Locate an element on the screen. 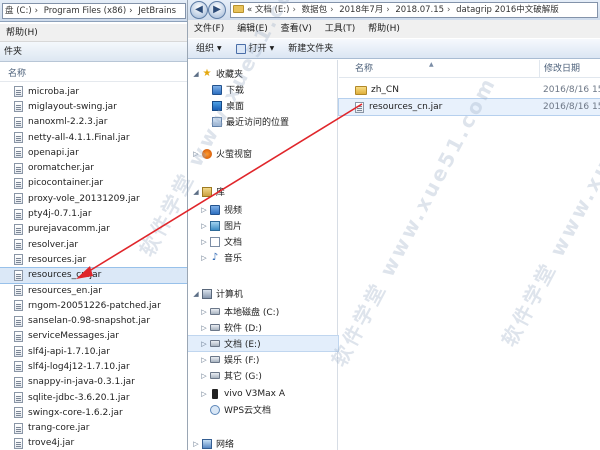 The image size is (600, 450). left-file-row: sqlite-jdbc-3.6.20.1.jar is located at coordinates (93, 397).